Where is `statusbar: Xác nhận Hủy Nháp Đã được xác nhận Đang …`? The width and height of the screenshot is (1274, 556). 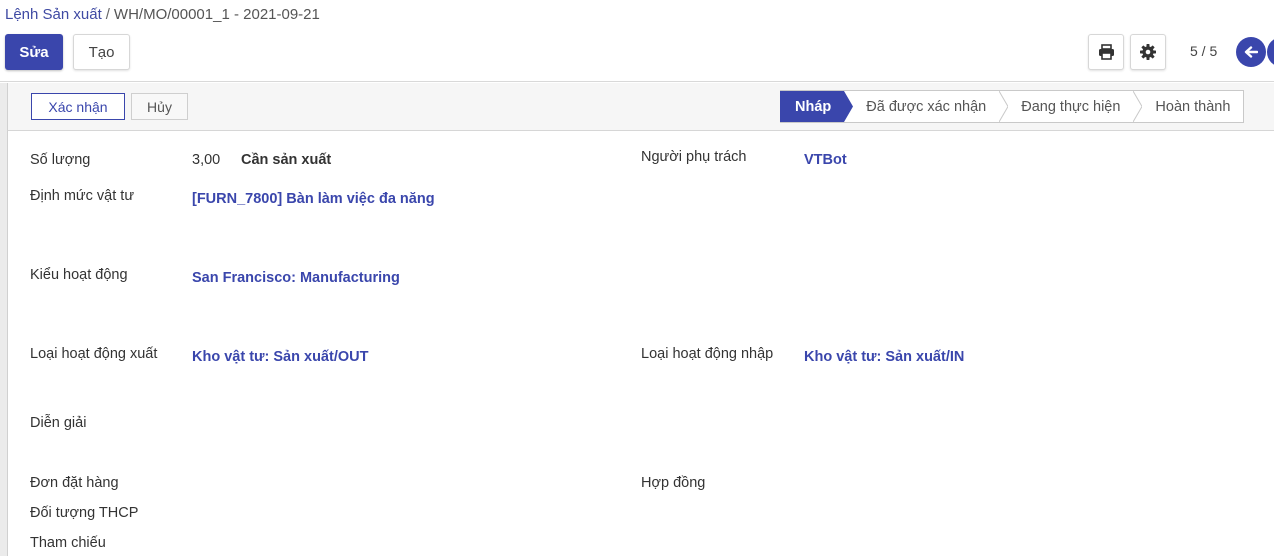
statusbar: Xác nhận Hủy Nháp Đã được xác nhận Đang … is located at coordinates (640, 107).